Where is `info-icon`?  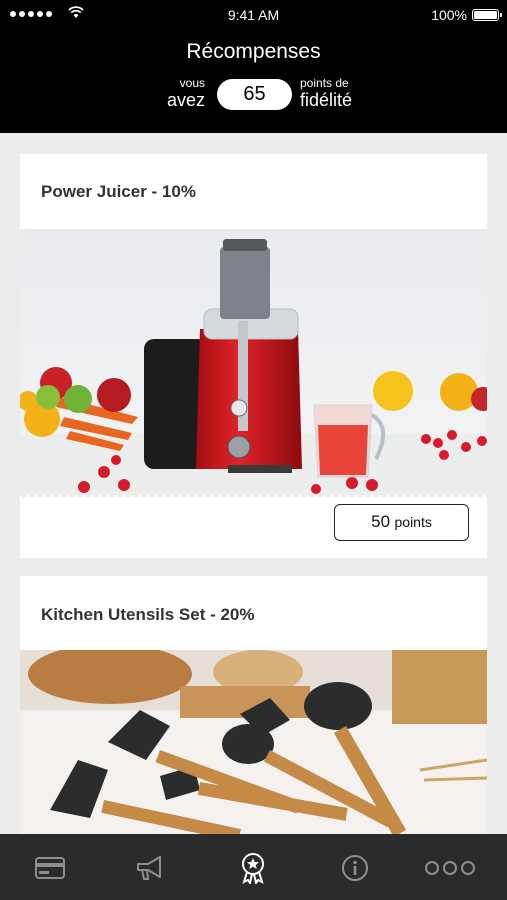 info-icon is located at coordinates (355, 868).